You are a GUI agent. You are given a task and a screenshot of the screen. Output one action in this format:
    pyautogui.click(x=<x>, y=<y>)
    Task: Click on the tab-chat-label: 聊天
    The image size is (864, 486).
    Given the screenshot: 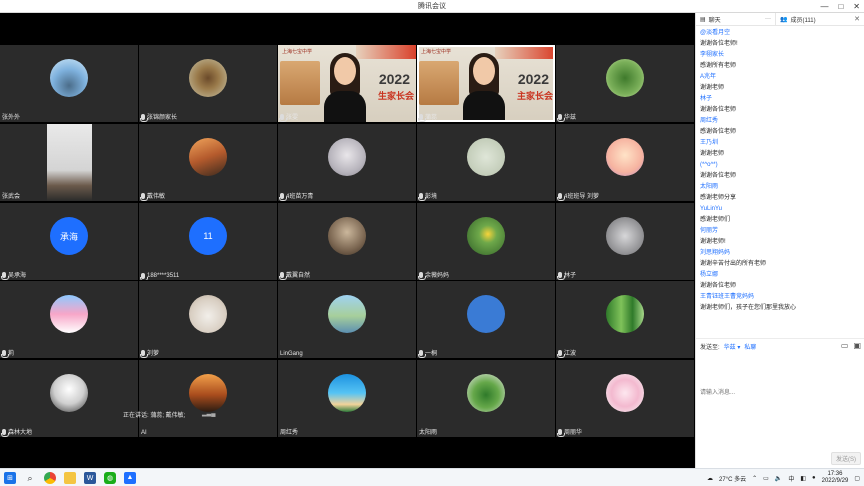 What is the action you would take?
    pyautogui.click(x=714, y=20)
    